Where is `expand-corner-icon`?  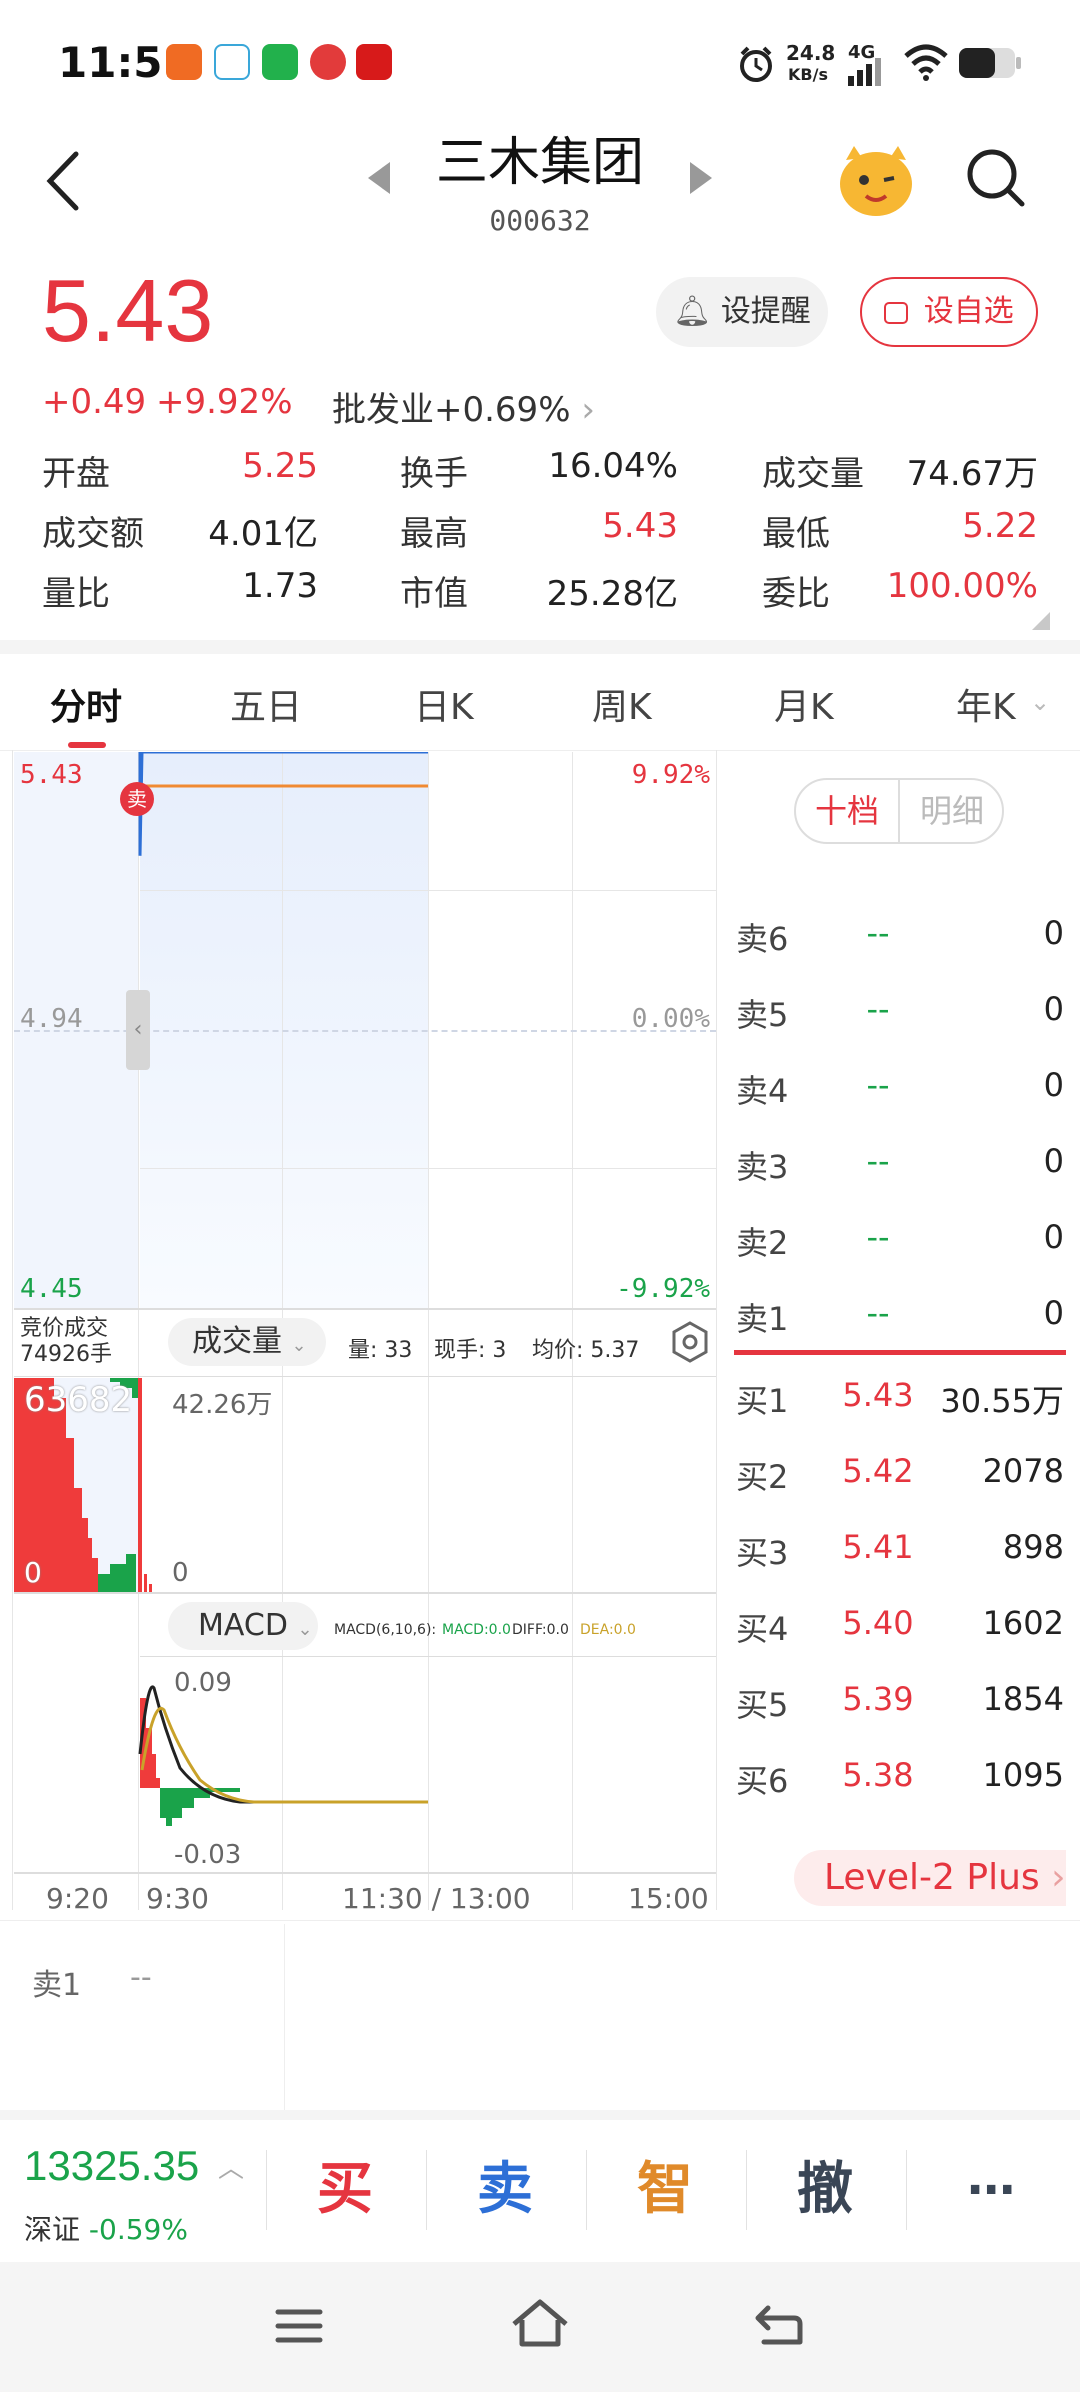
expand-corner-icon is located at coordinates (1041, 621).